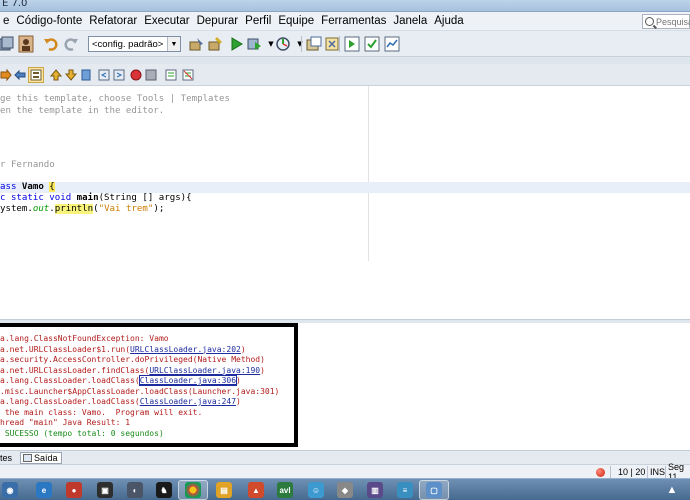 This screenshot has height=500, width=690. What do you see at coordinates (345, 472) in the screenshot?
I see `status-bar: 10 | 20 INS Seg 11` at bounding box center [345, 472].